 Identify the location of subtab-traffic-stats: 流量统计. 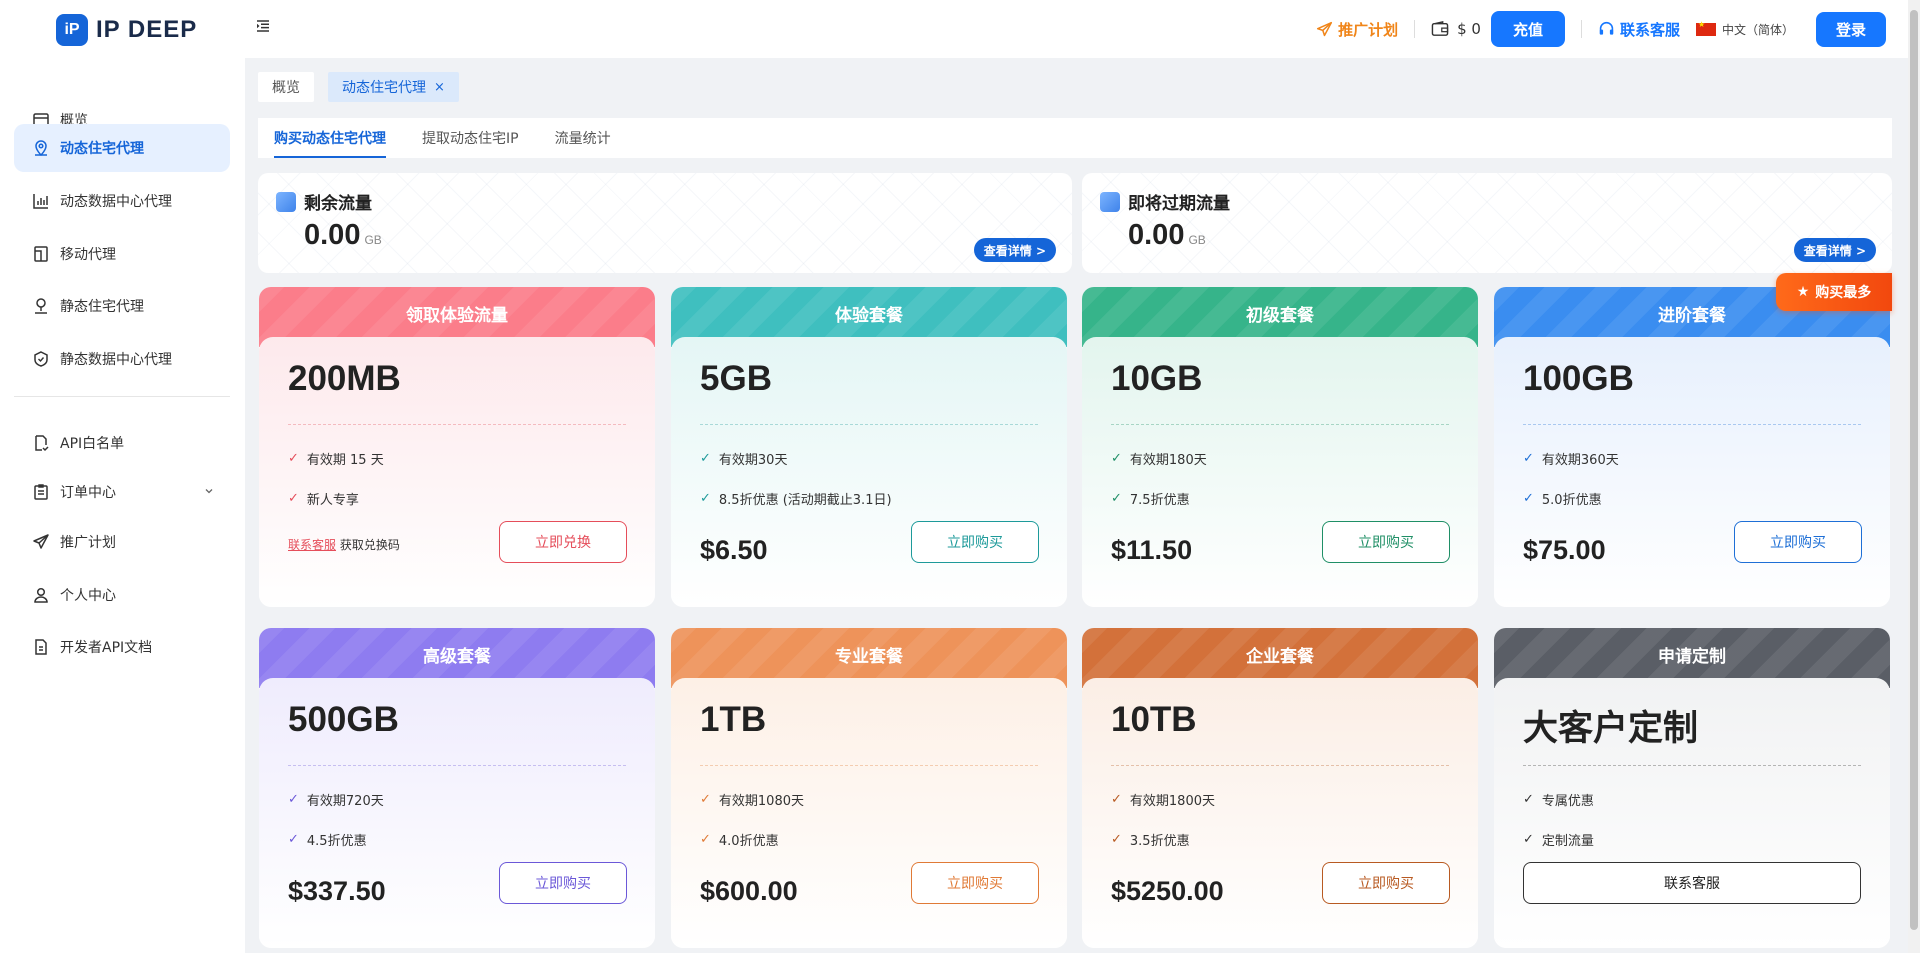
(583, 143).